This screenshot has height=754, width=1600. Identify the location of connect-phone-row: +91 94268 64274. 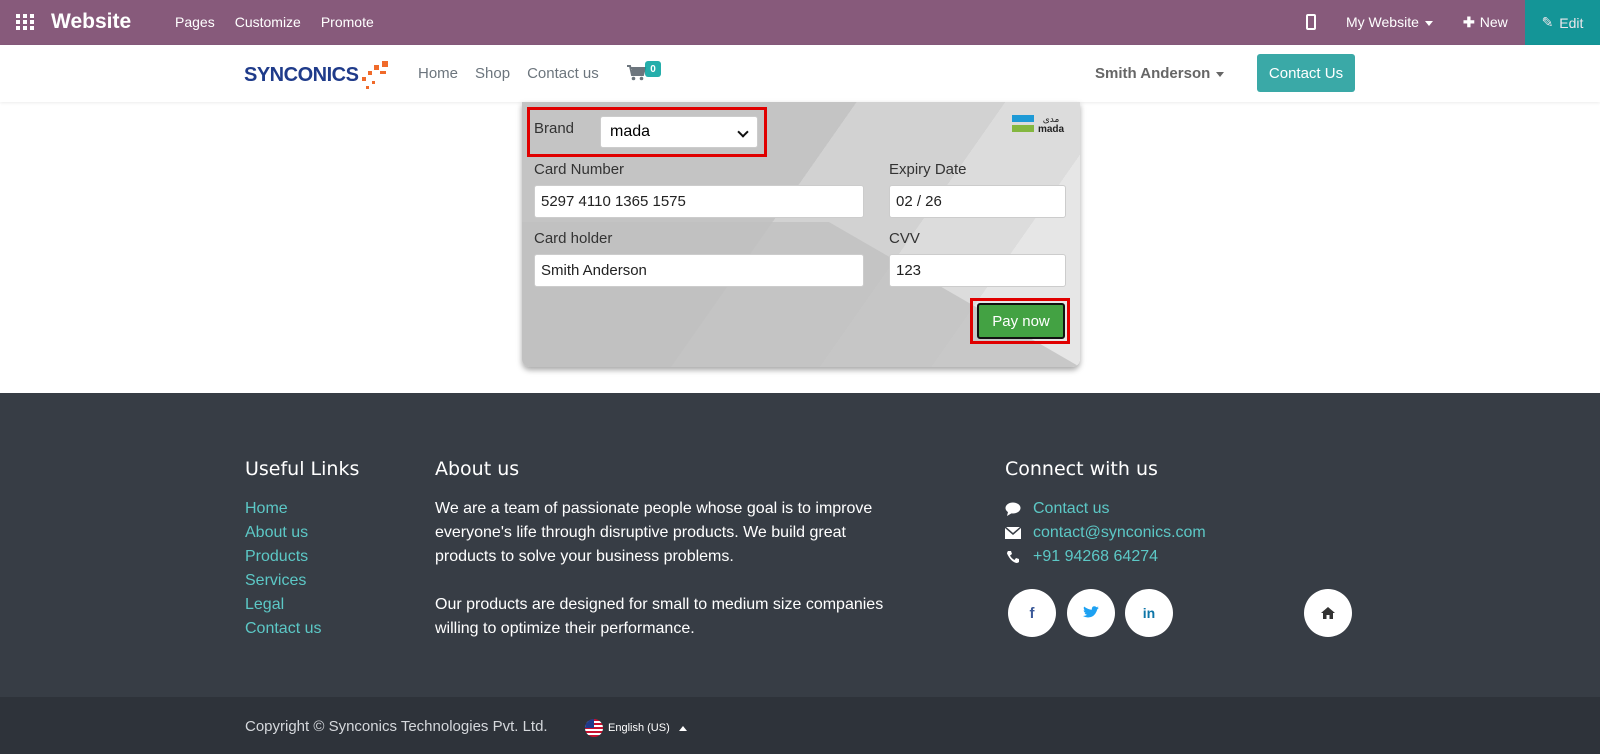
(1105, 557).